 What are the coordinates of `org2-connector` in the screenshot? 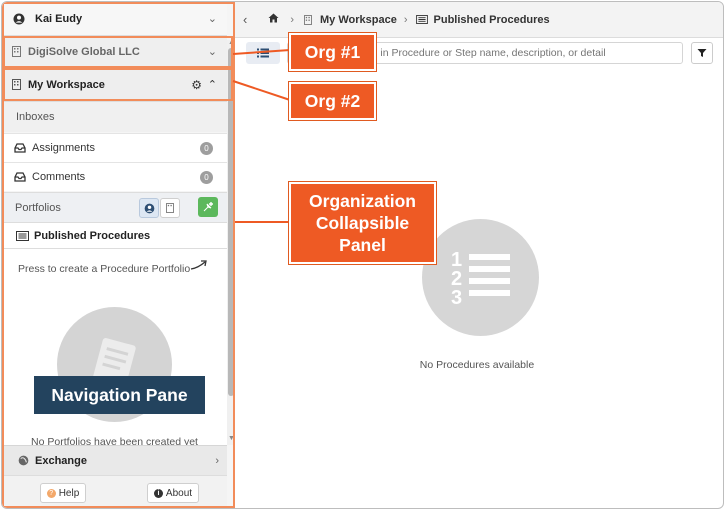 It's located at (261, 90).